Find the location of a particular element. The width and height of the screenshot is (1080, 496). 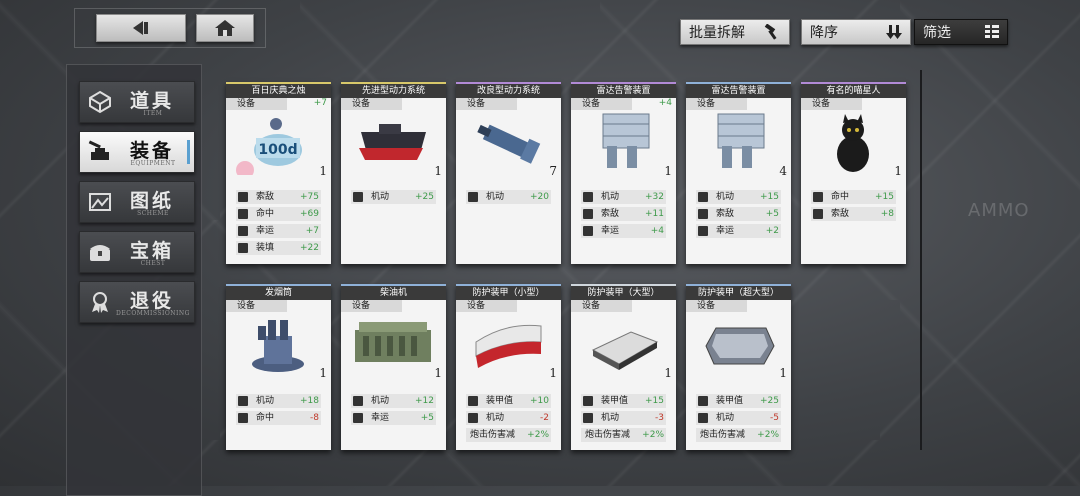

stat-value: +15 is located at coordinates (884, 197).